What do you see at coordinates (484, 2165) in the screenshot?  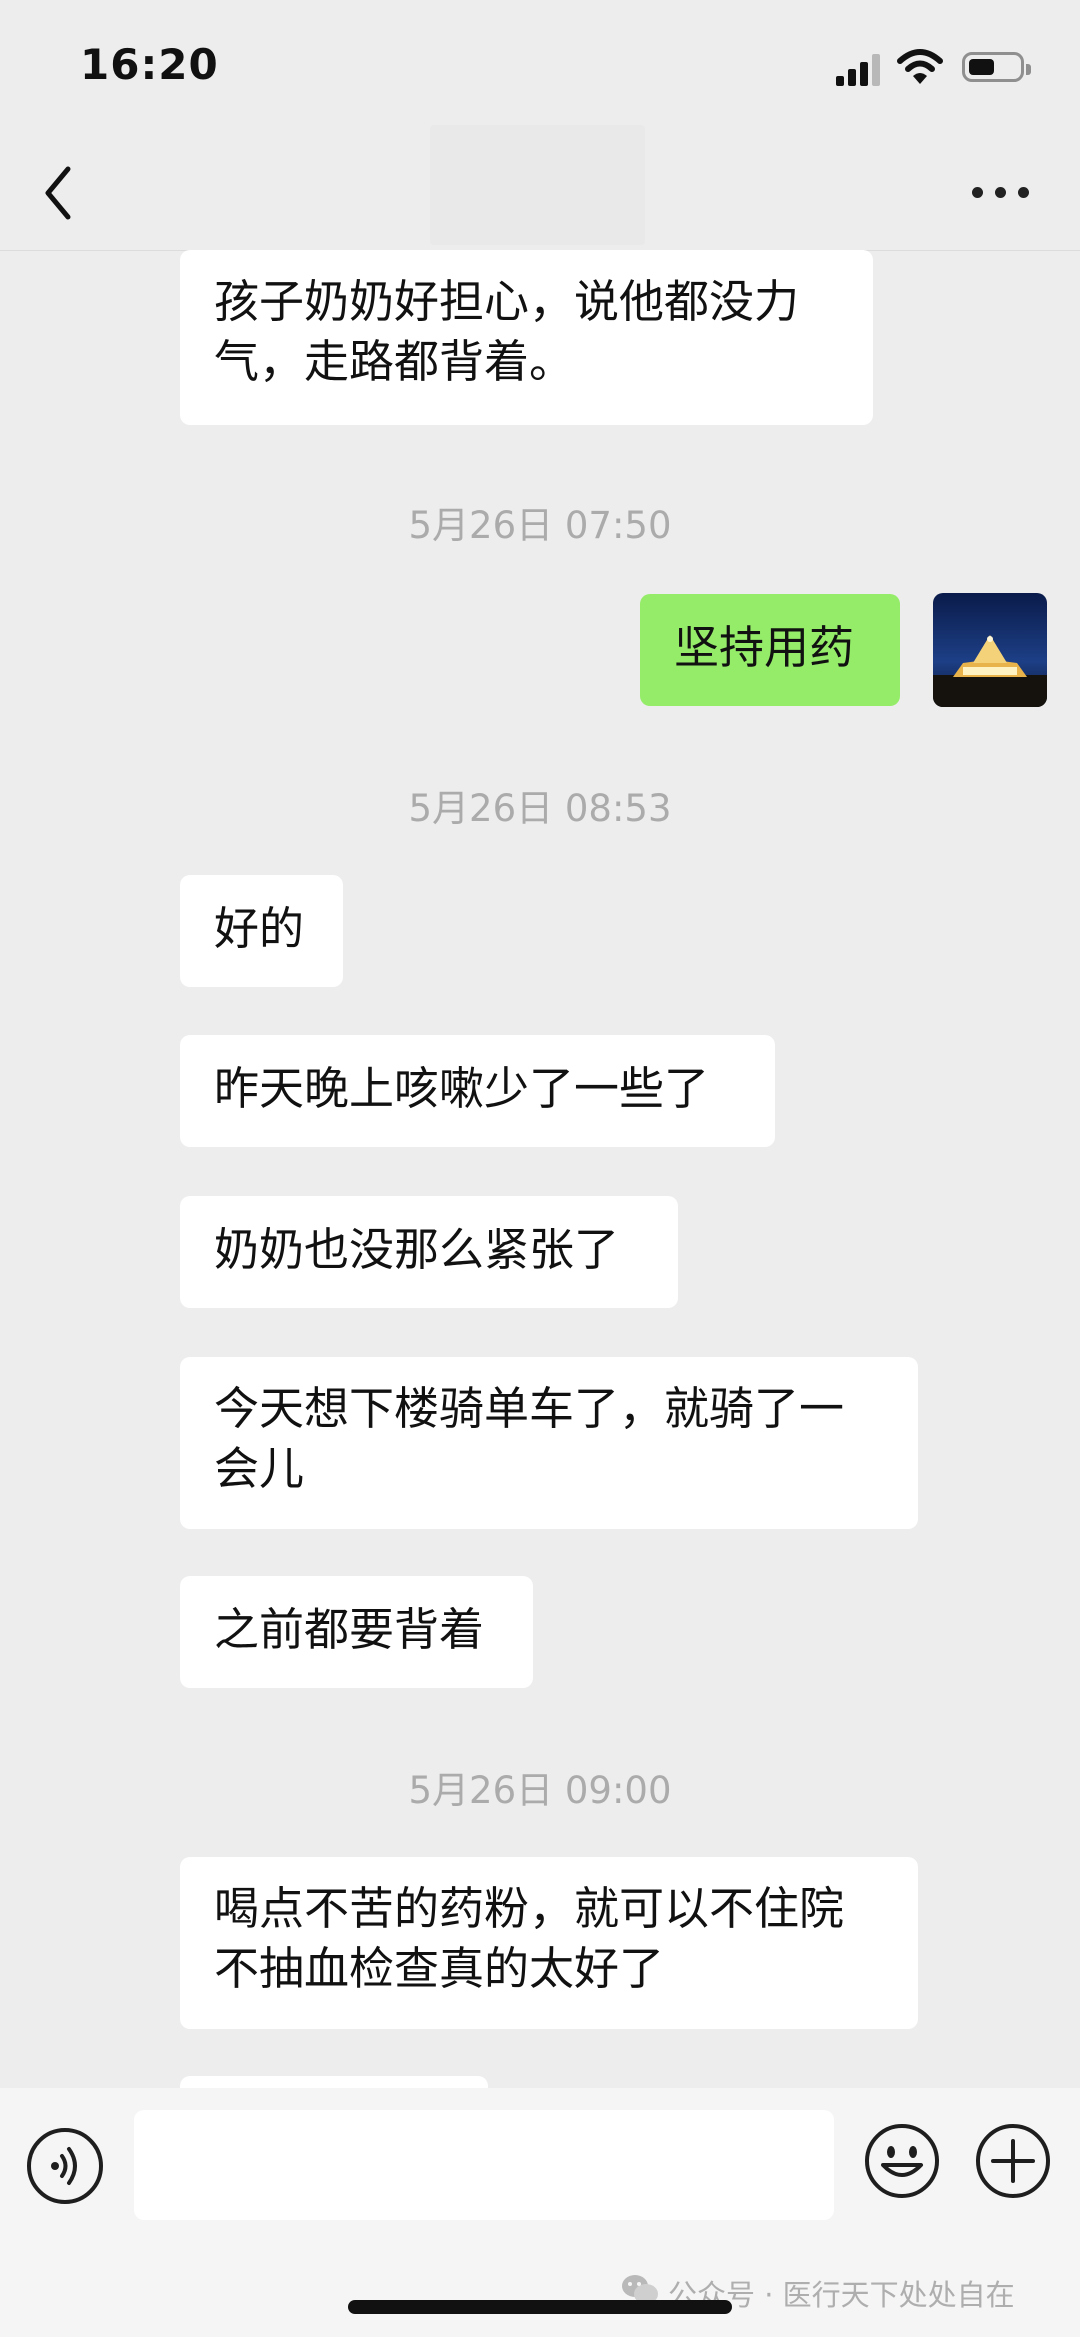 I see `message-text-input` at bounding box center [484, 2165].